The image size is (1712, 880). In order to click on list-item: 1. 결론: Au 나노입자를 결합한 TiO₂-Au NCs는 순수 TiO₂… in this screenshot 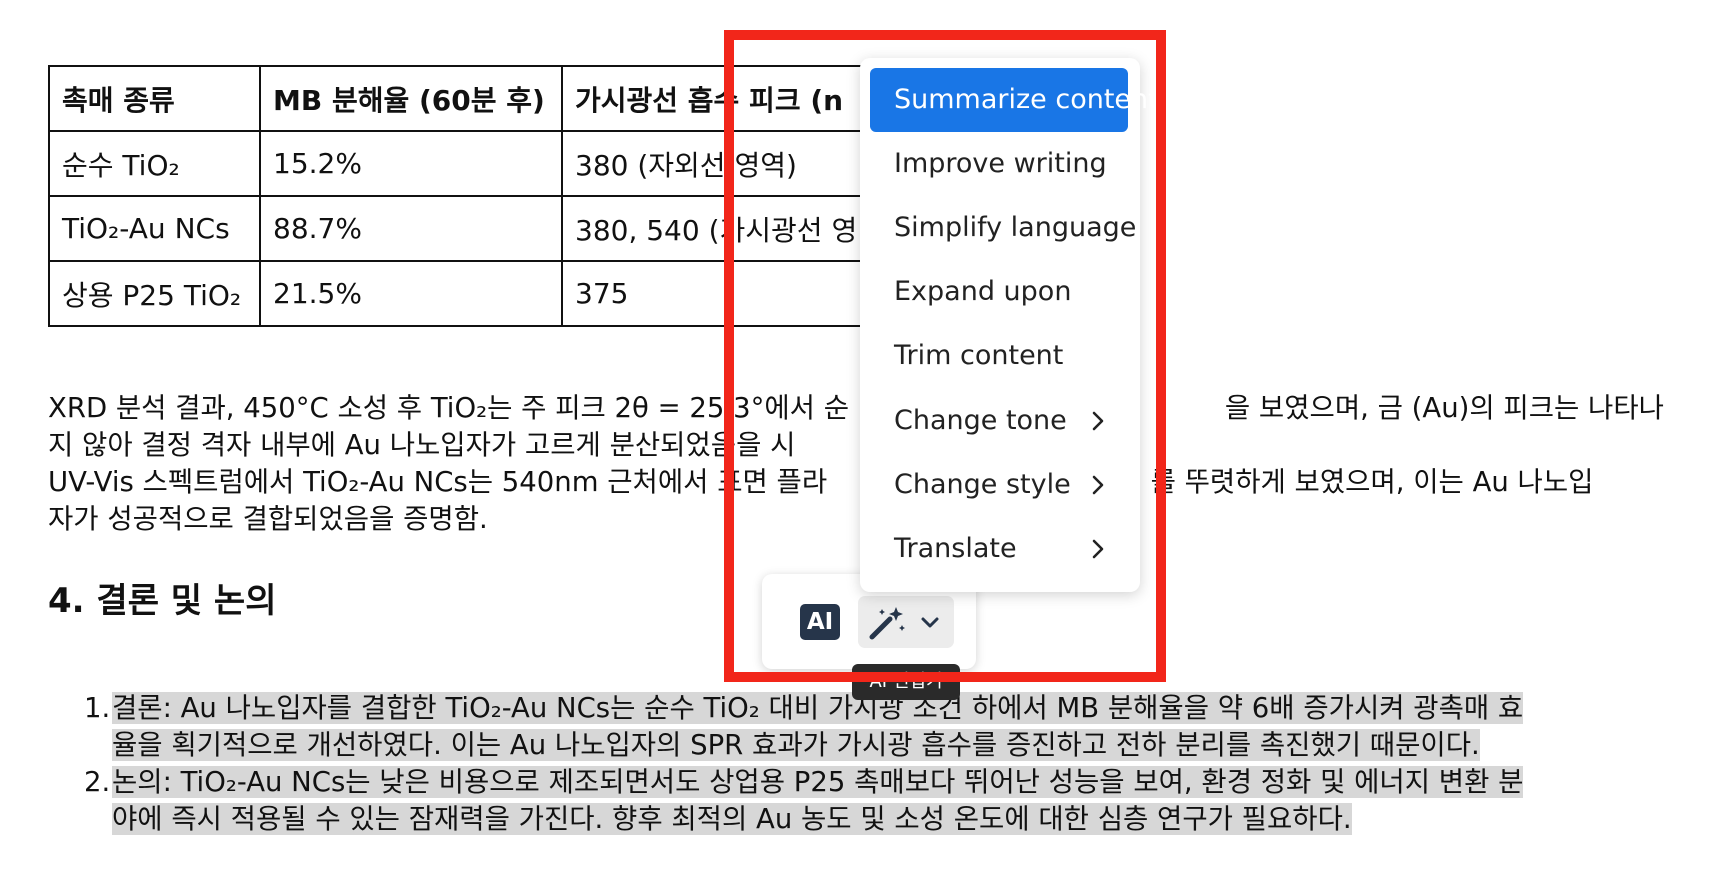, I will do `click(860, 727)`.